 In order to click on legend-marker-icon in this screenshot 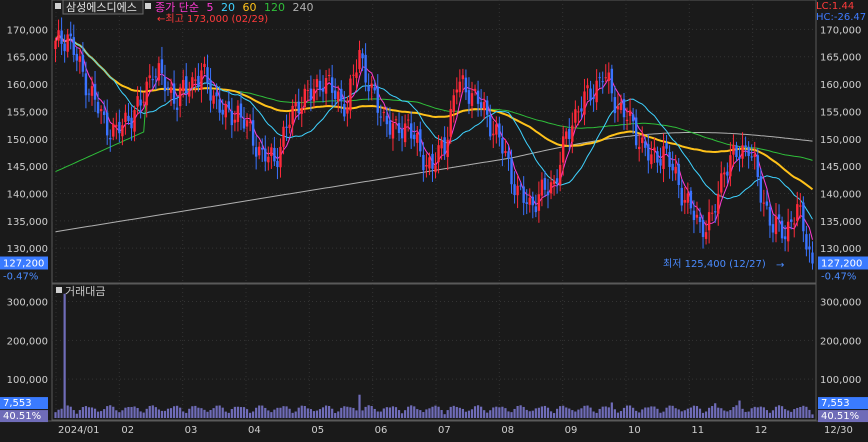, I will do `click(148, 6)`.